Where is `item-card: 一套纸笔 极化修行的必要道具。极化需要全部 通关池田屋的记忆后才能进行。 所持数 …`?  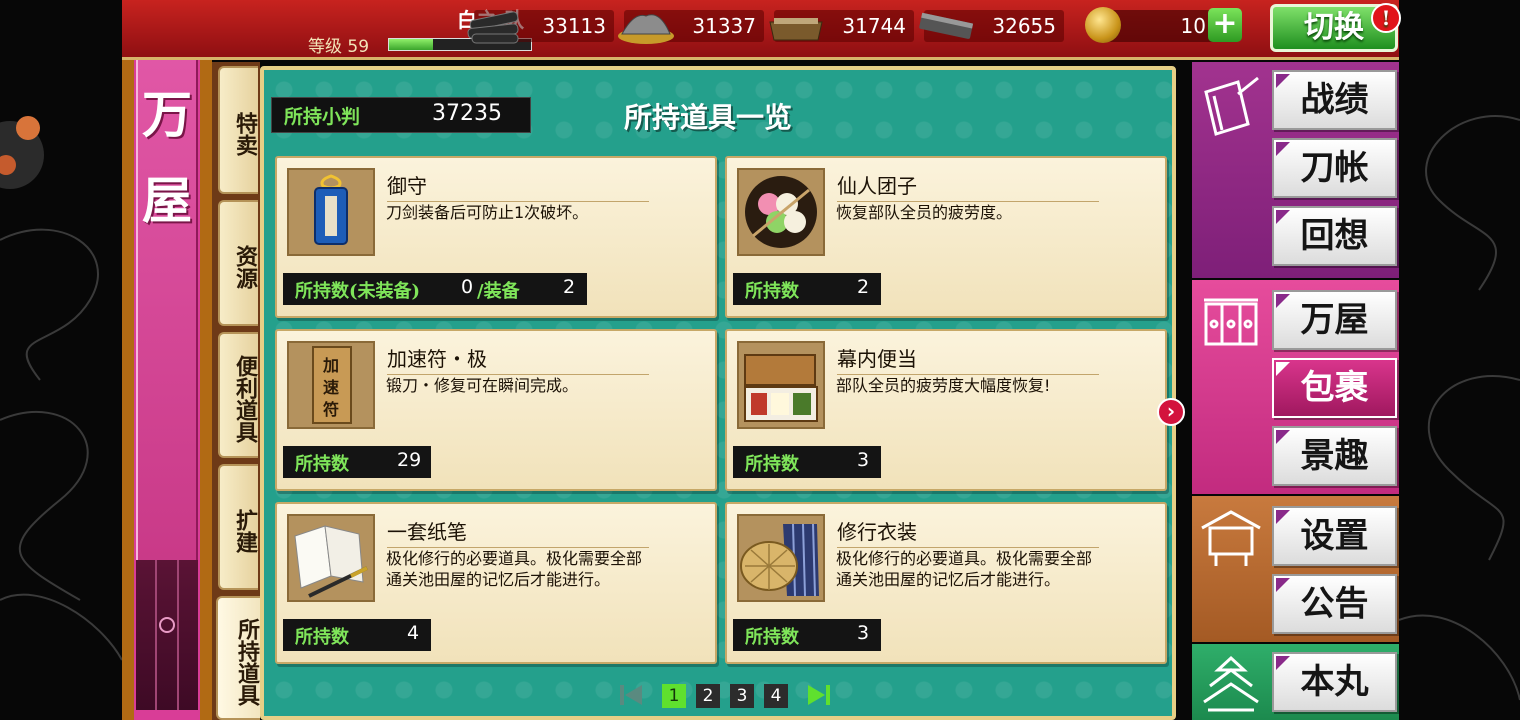
item-card: 一套纸笔 极化修行的必要道具。极化需要全部 通关池田屋的记忆后才能进行。 所持数 … is located at coordinates (496, 583).